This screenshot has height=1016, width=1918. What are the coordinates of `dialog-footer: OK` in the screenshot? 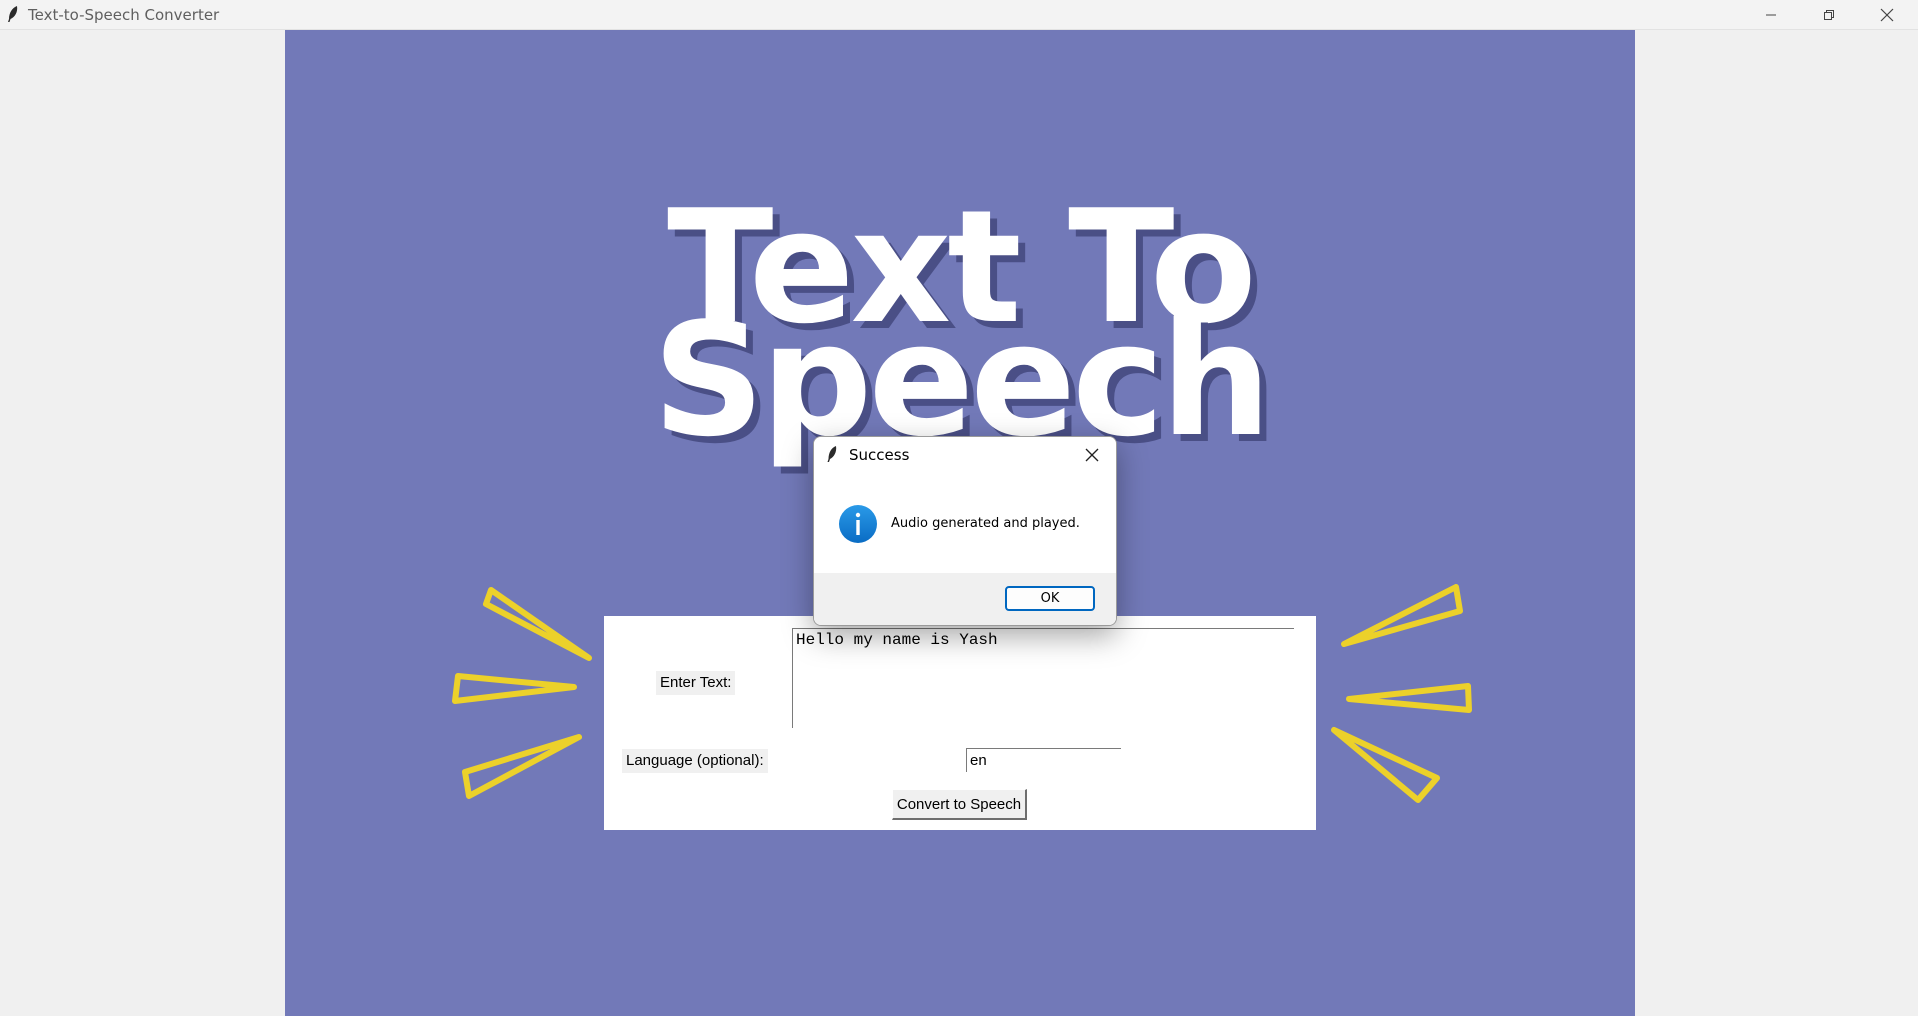 It's located at (965, 599).